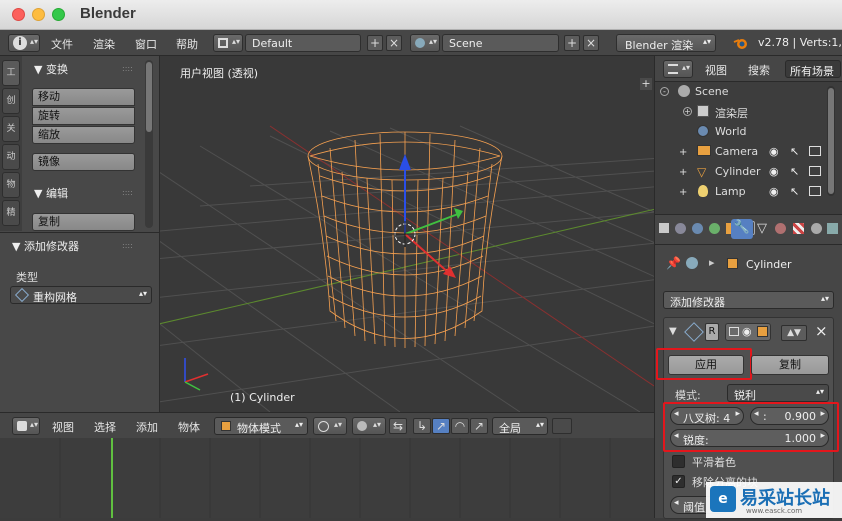 The image size is (842, 521). Describe the element at coordinates (664, 91) in the screenshot. I see `collapse-toggle: -` at that location.